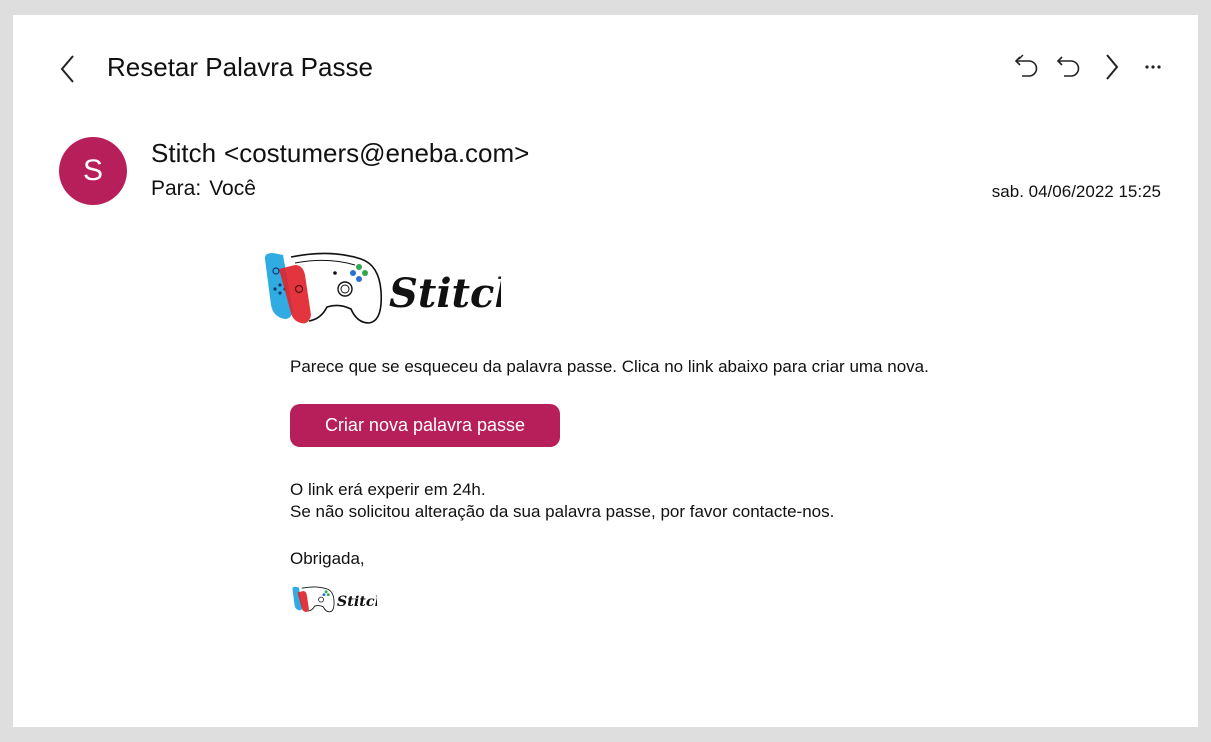 This screenshot has height=742, width=1211. I want to click on recipient-line: Para: Você, so click(203, 189).